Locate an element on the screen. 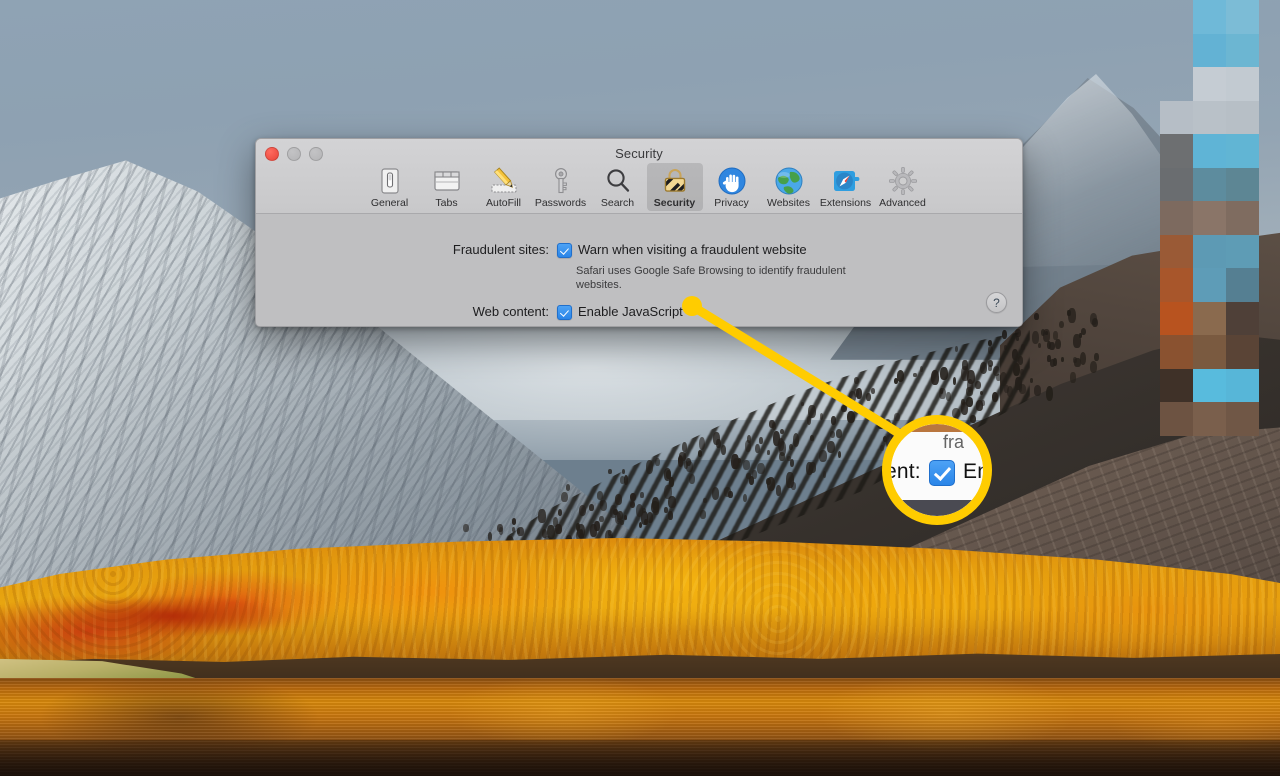 This screenshot has height=776, width=1280. toolbar-item-privacy: Privacy is located at coordinates (732, 187).